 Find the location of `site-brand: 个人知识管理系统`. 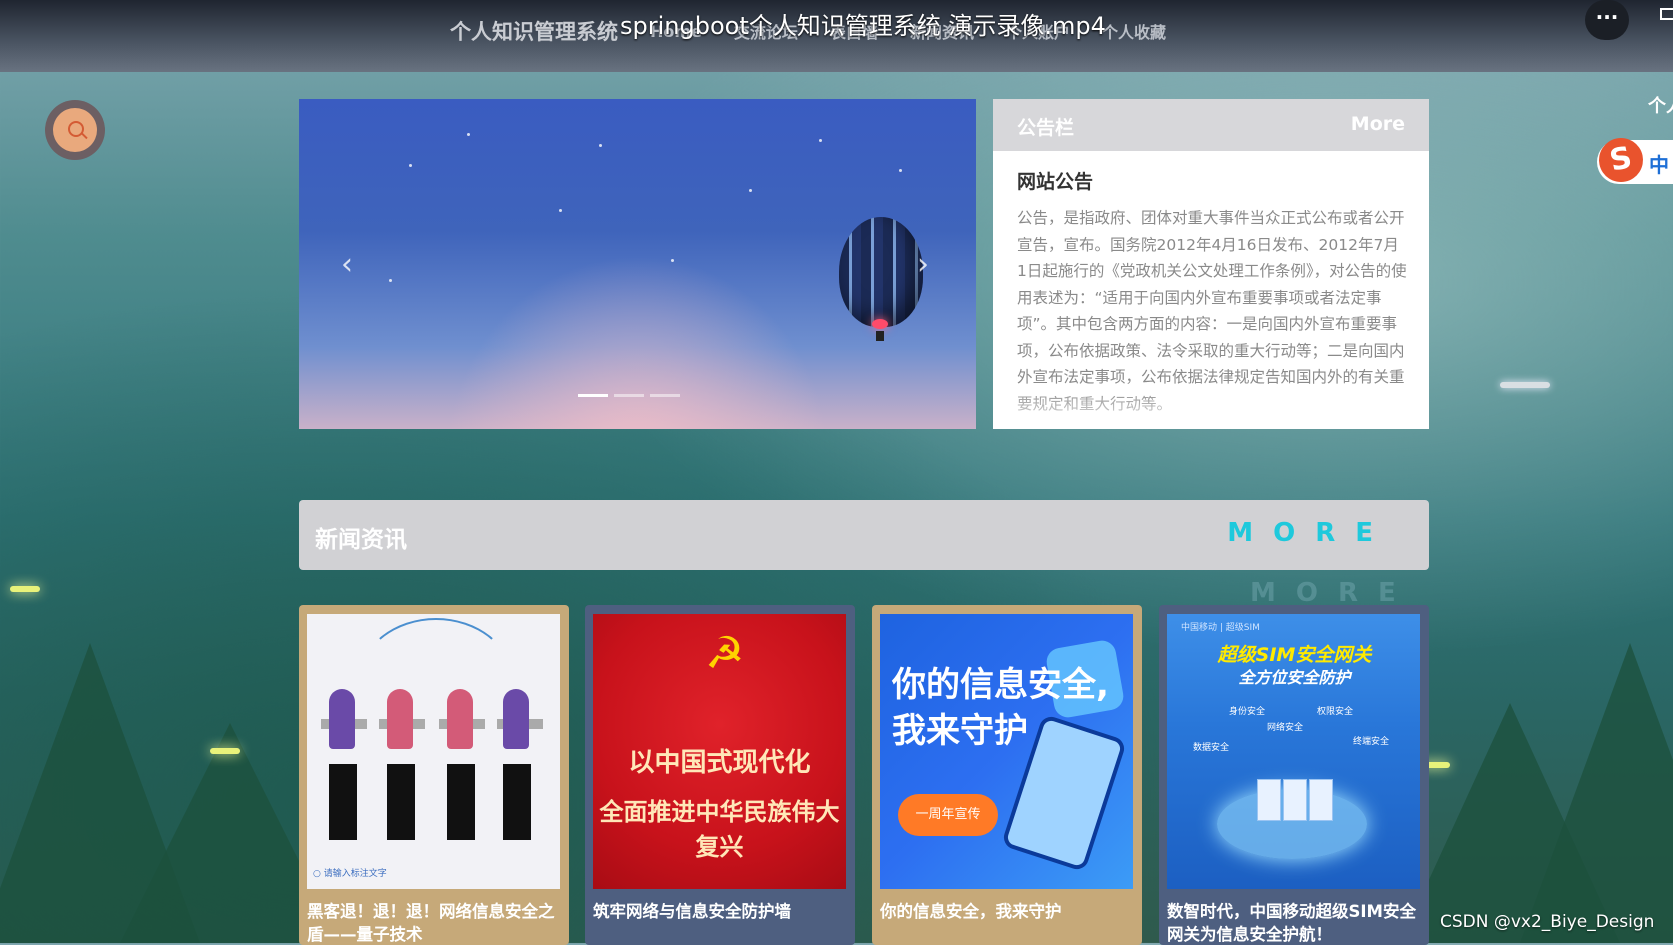

site-brand: 个人知识管理系统 is located at coordinates (534, 31).